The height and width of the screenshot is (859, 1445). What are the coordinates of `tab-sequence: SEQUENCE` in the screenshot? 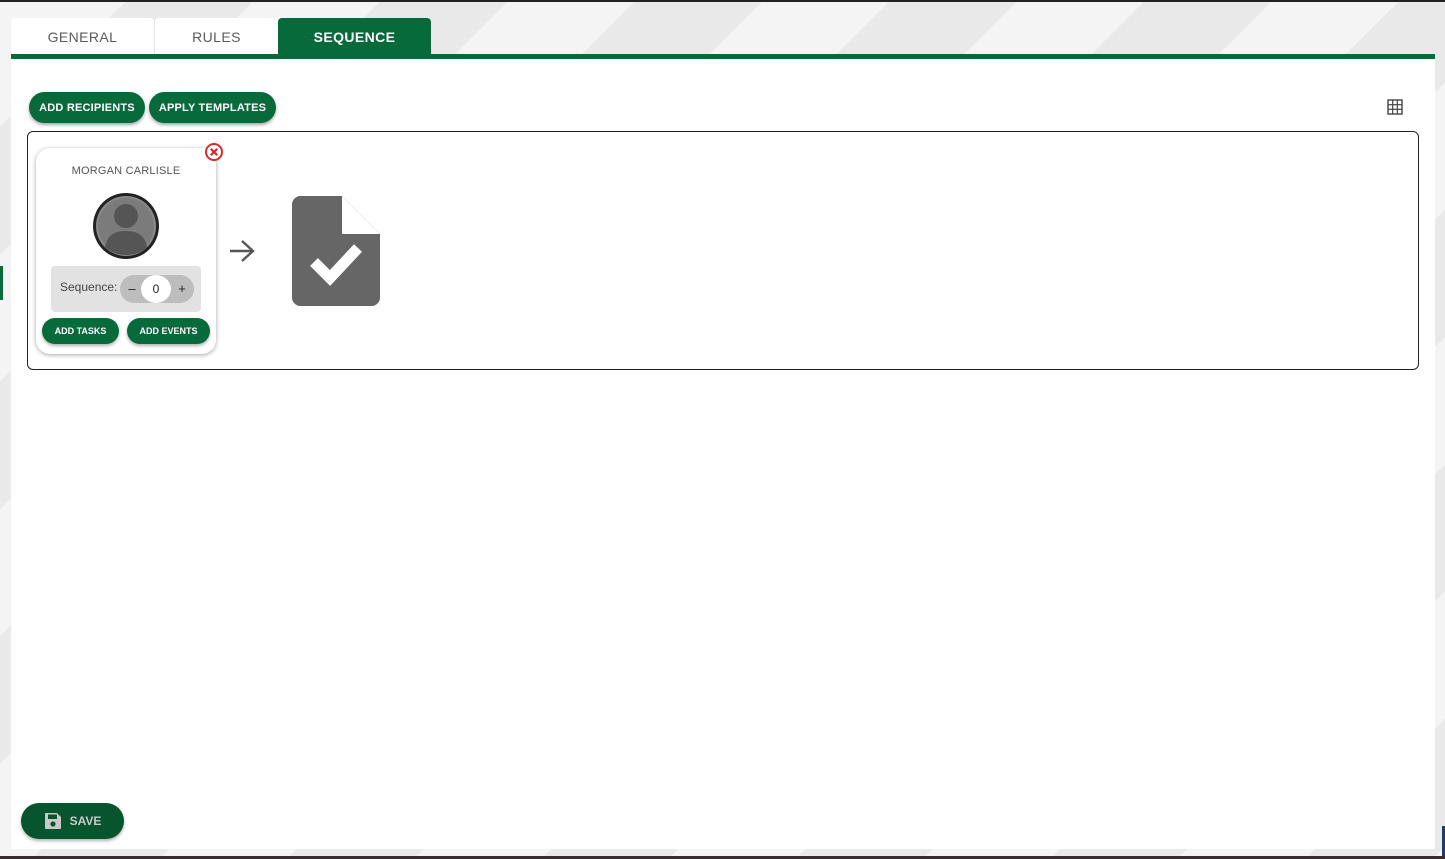 It's located at (354, 36).